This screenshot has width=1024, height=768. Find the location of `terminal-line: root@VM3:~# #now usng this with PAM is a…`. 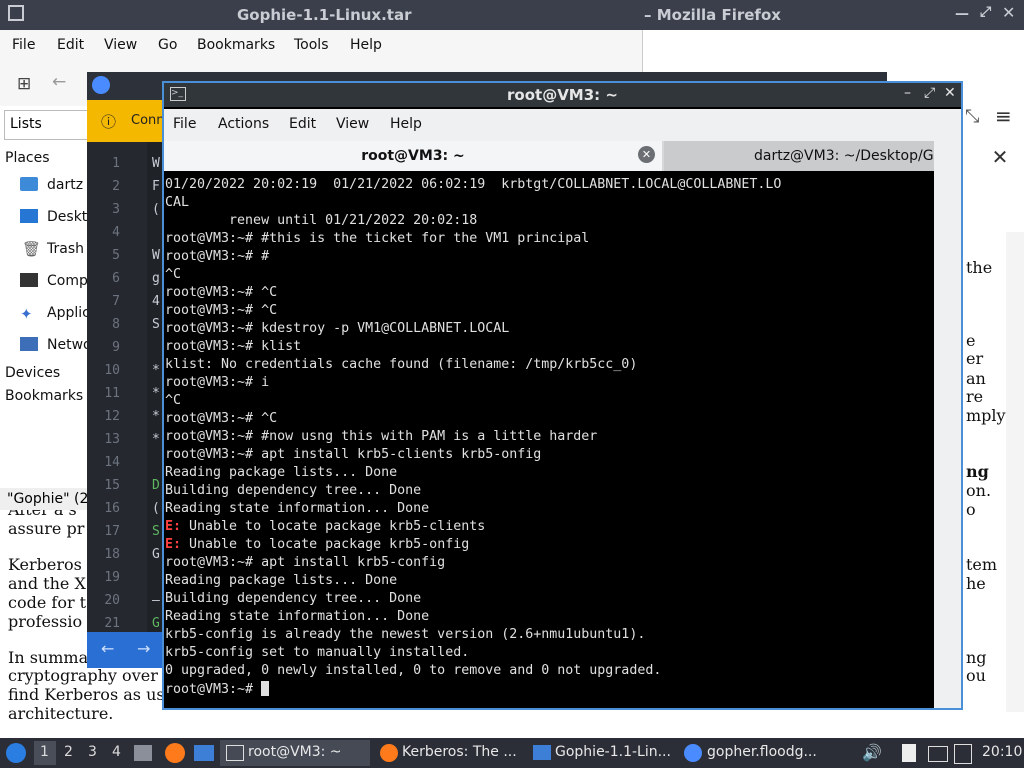

terminal-line: root@VM3:~# #now usng this with PAM is a… is located at coordinates (381, 436).